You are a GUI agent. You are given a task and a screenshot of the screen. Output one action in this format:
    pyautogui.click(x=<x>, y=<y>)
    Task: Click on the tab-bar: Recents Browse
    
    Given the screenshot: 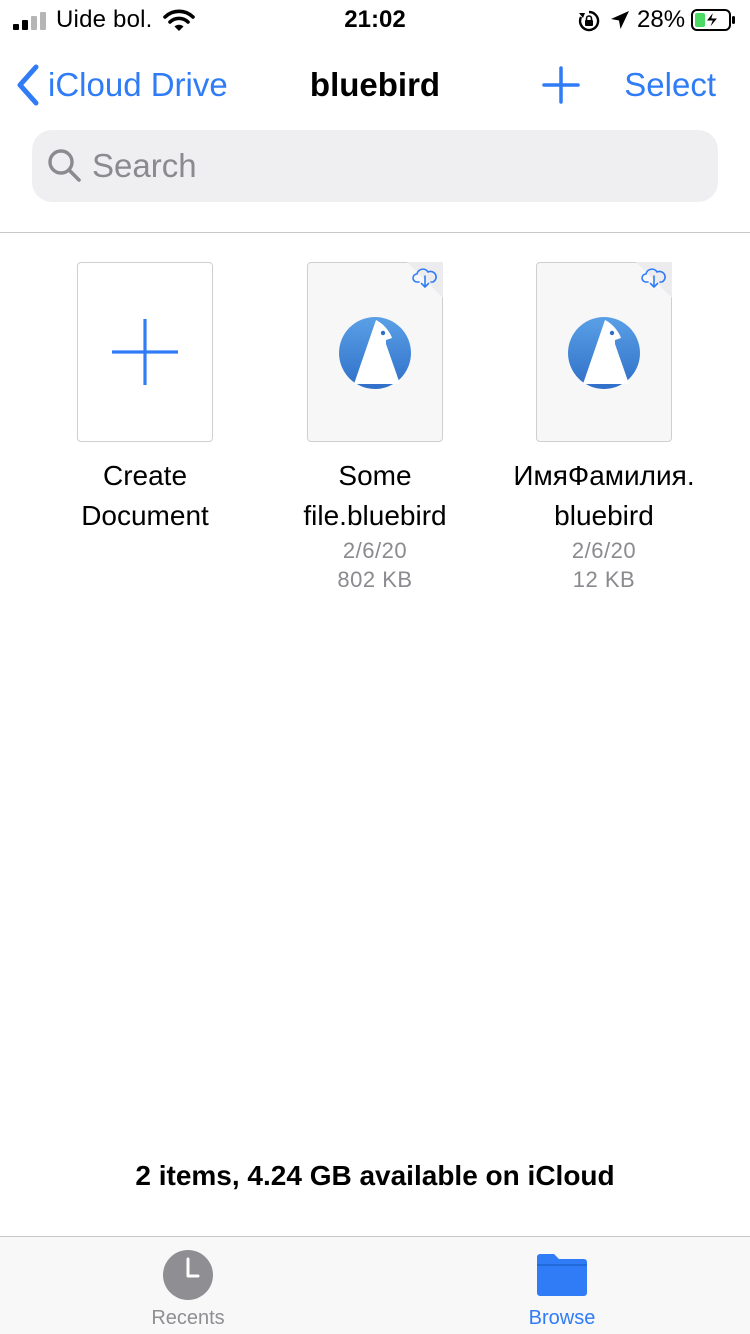 What is the action you would take?
    pyautogui.click(x=375, y=1285)
    